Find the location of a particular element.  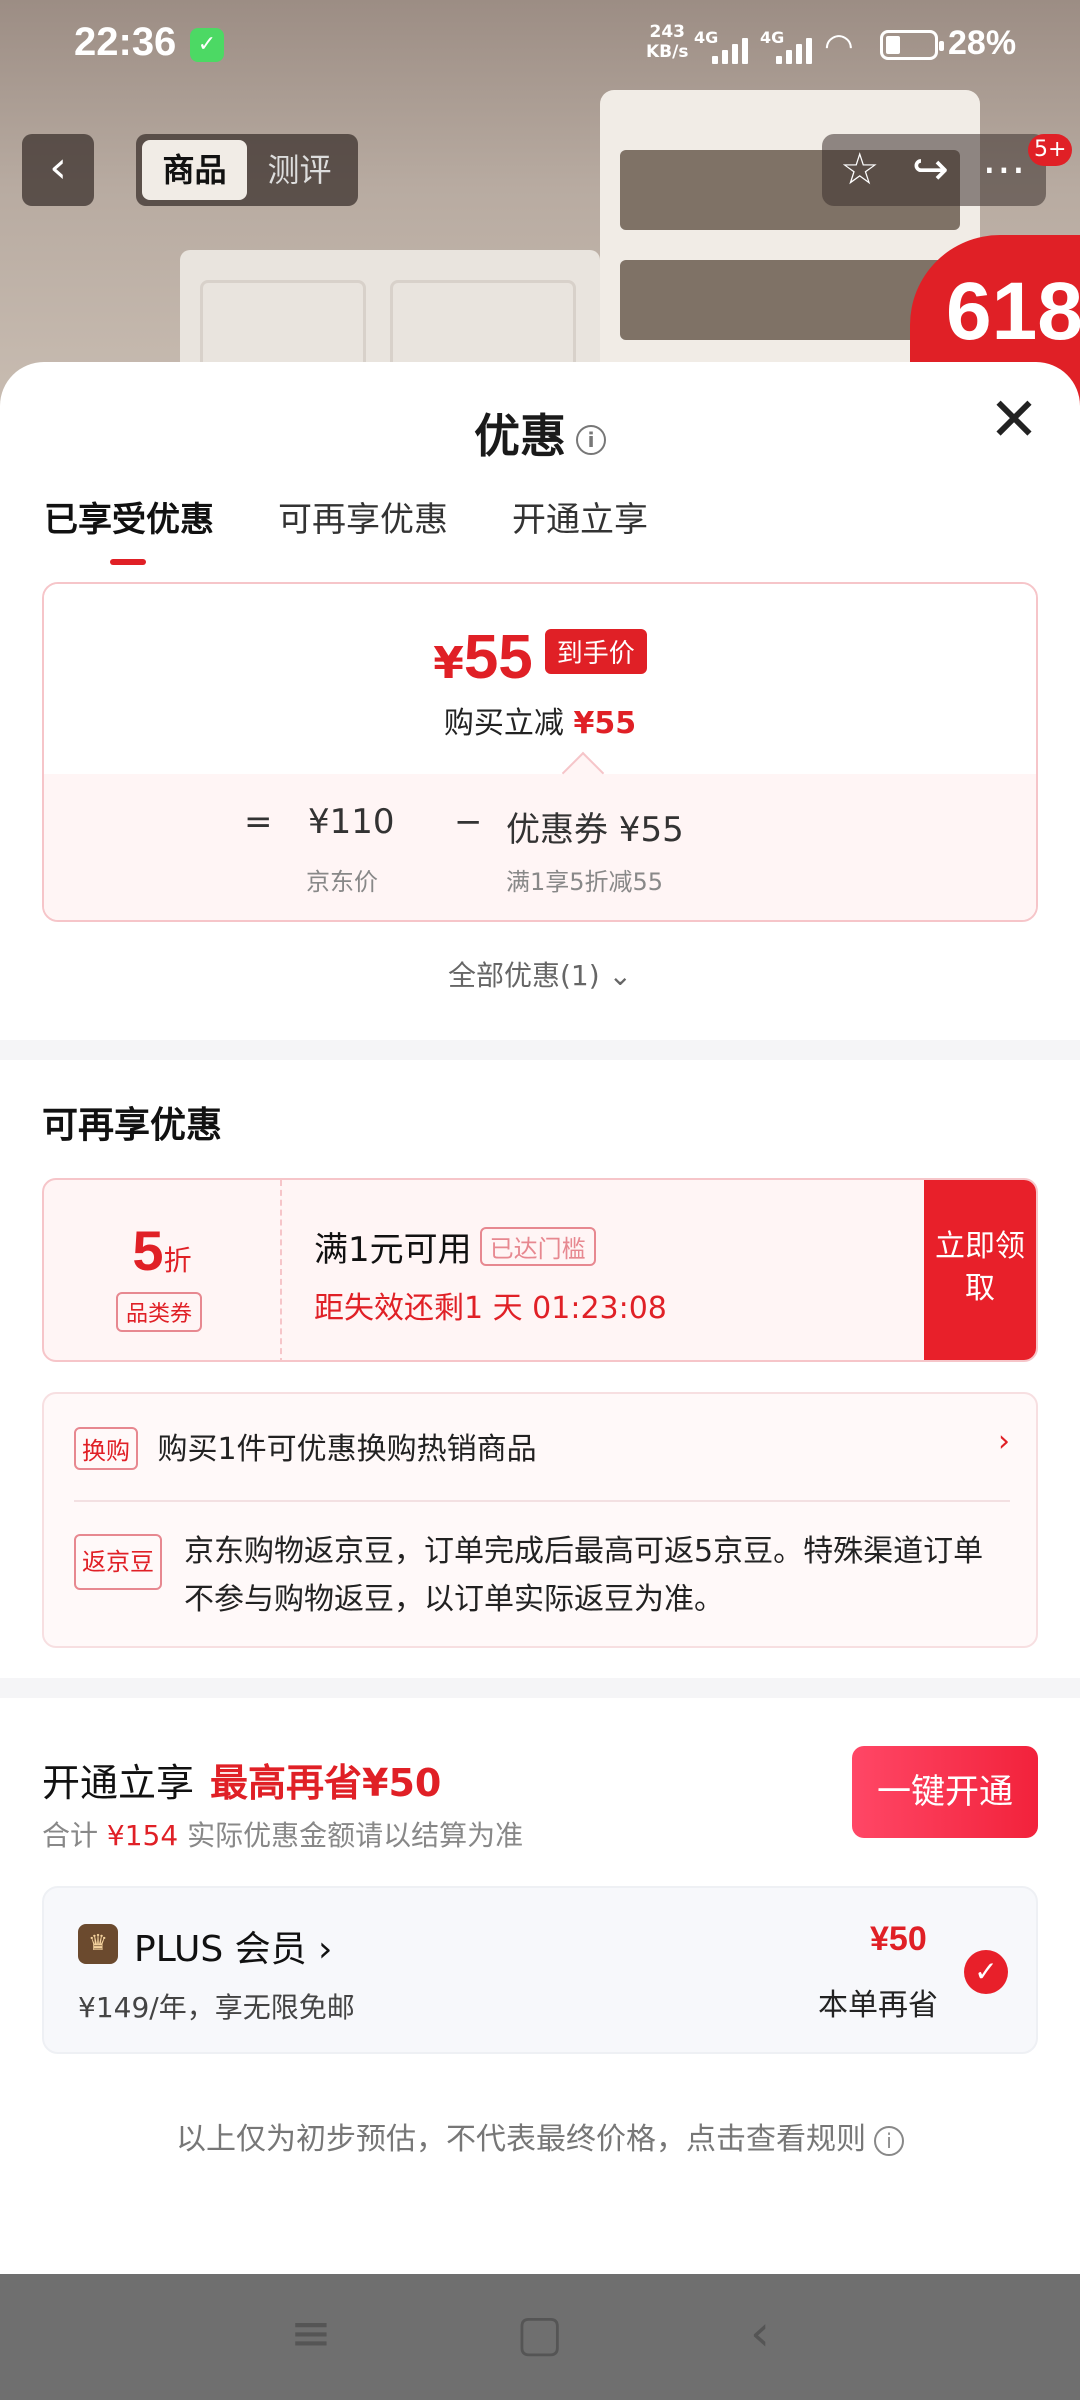

back-nav-icon: ‹ is located at coordinates (760, 2333).